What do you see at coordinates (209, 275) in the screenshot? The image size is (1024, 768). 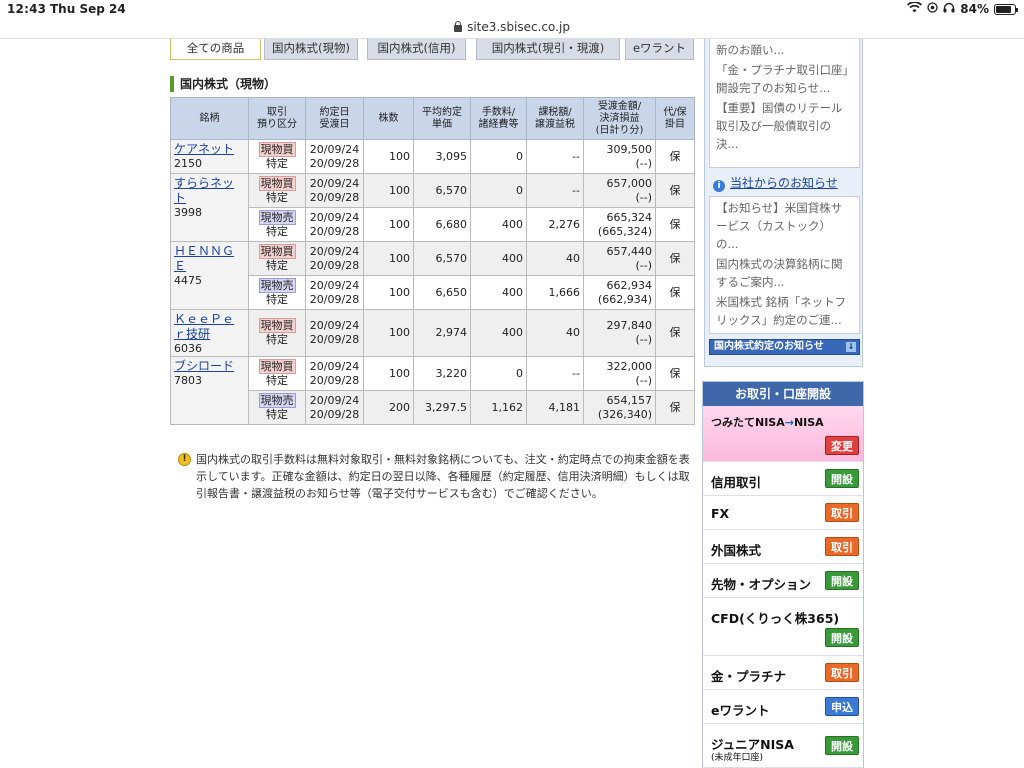 I see `stock-cell: ＨＥＮＮＧＥ 4475` at bounding box center [209, 275].